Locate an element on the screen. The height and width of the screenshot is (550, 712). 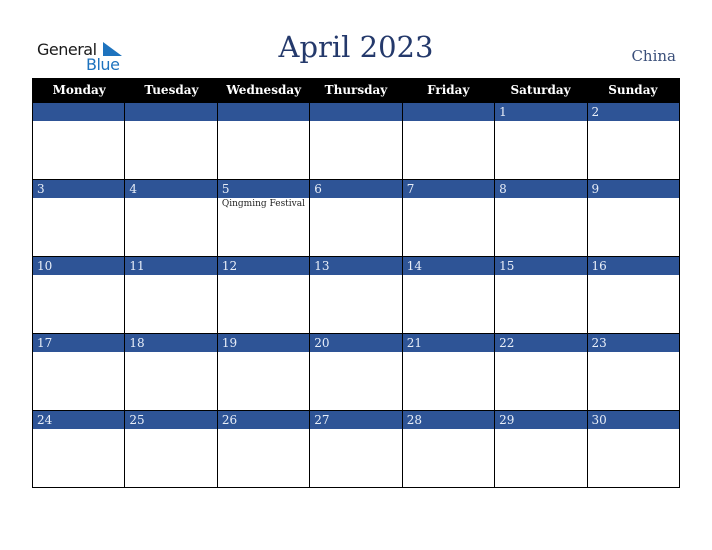
day-cell: 10 is located at coordinates (79, 294).